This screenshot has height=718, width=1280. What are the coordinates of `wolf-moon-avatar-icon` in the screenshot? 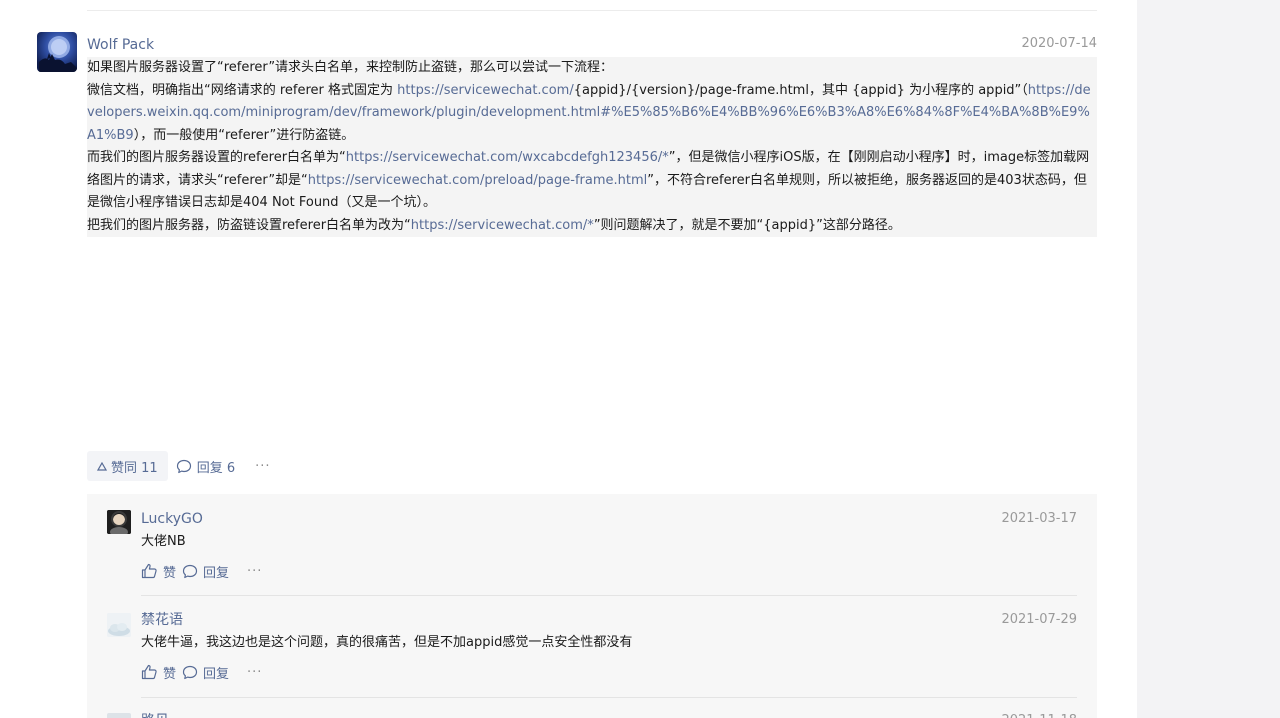 It's located at (58, 54).